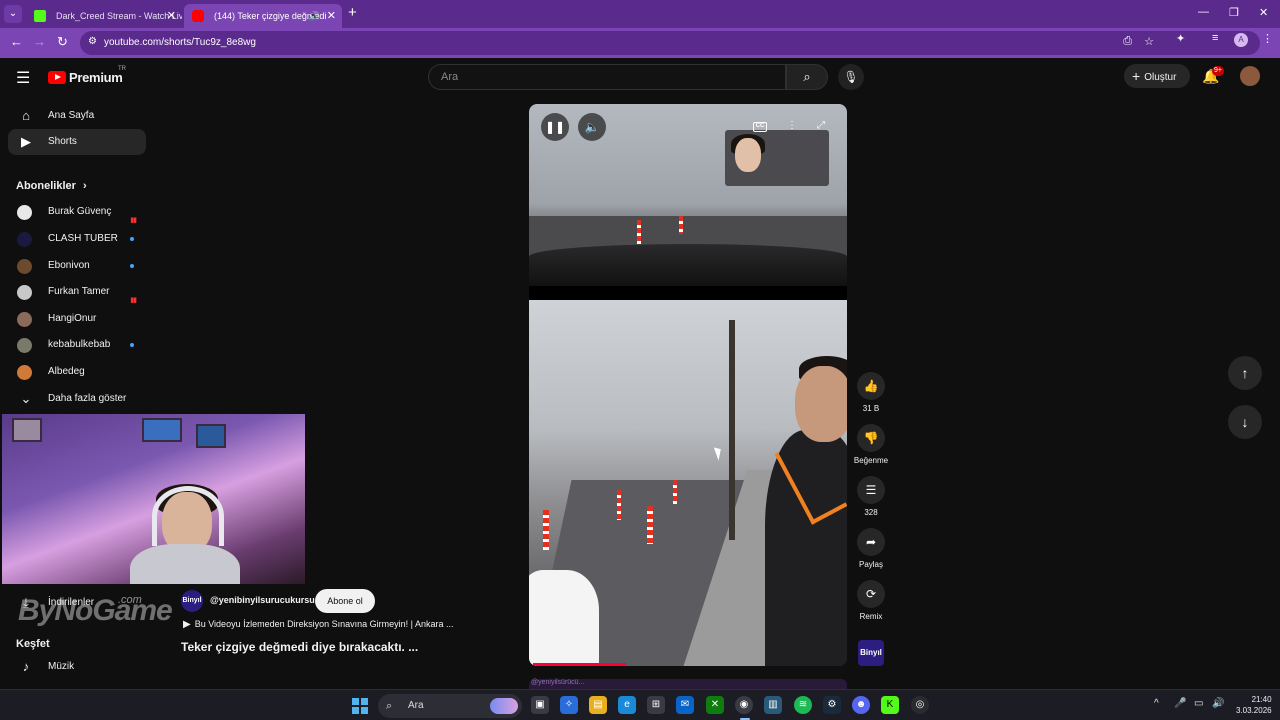  What do you see at coordinates (192, 601) in the screenshot?
I see `channel-avatar: Binyıl` at bounding box center [192, 601].